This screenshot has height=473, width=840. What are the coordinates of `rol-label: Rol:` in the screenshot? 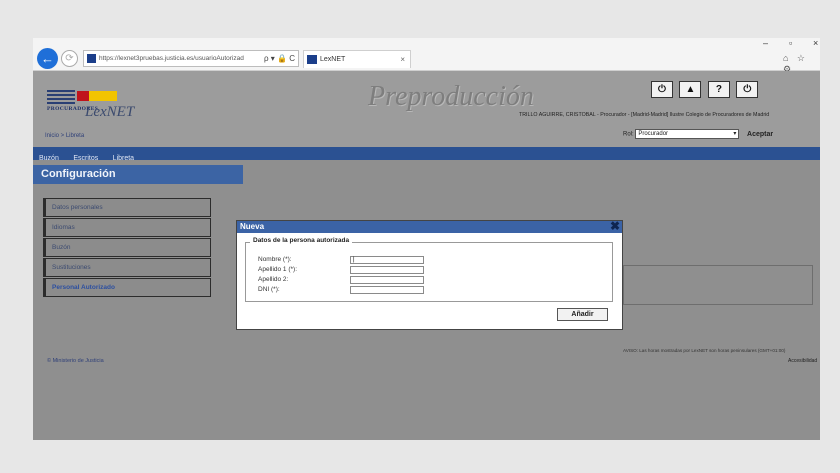 It's located at (628, 134).